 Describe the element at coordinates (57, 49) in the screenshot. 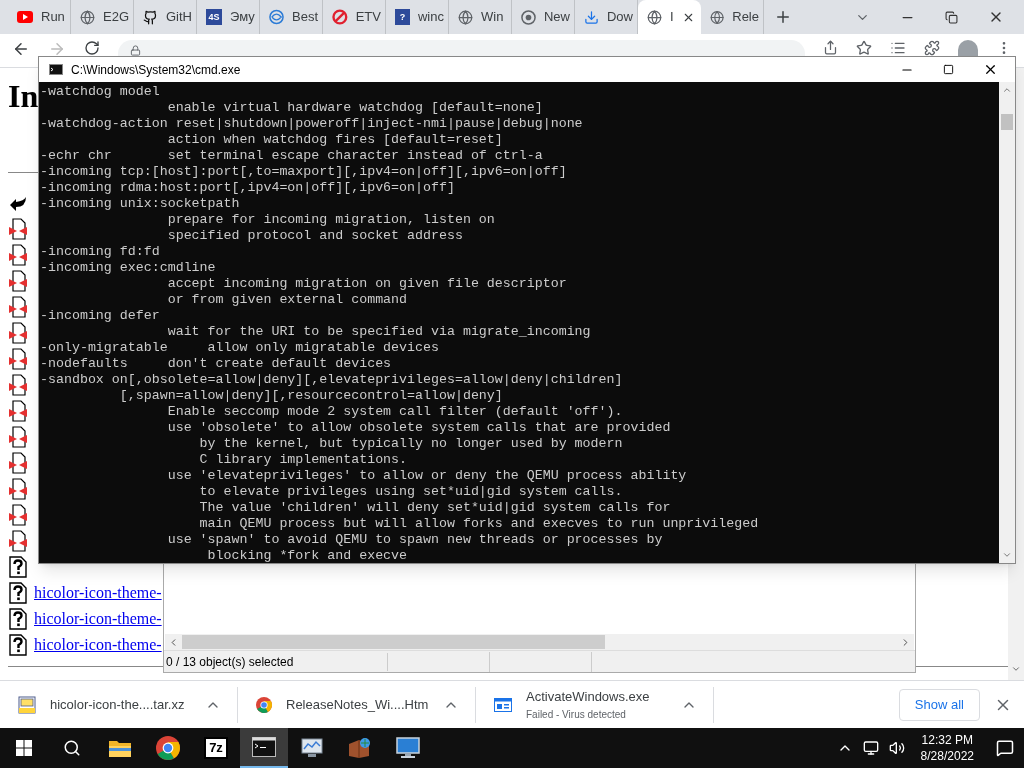

I see `forward-icon` at that location.